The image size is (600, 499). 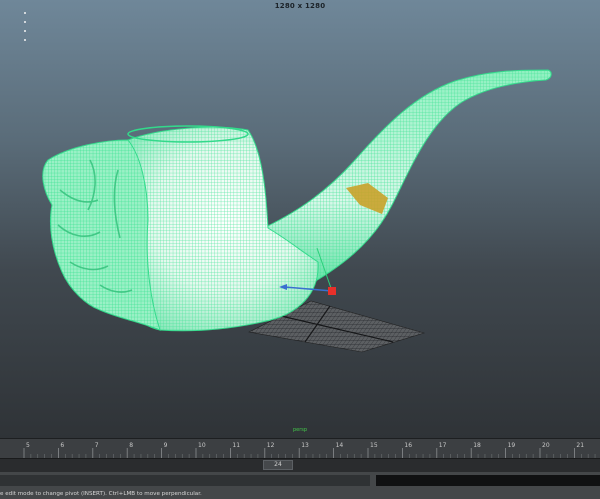 What do you see at coordinates (185, 480) in the screenshot?
I see `range-bar` at bounding box center [185, 480].